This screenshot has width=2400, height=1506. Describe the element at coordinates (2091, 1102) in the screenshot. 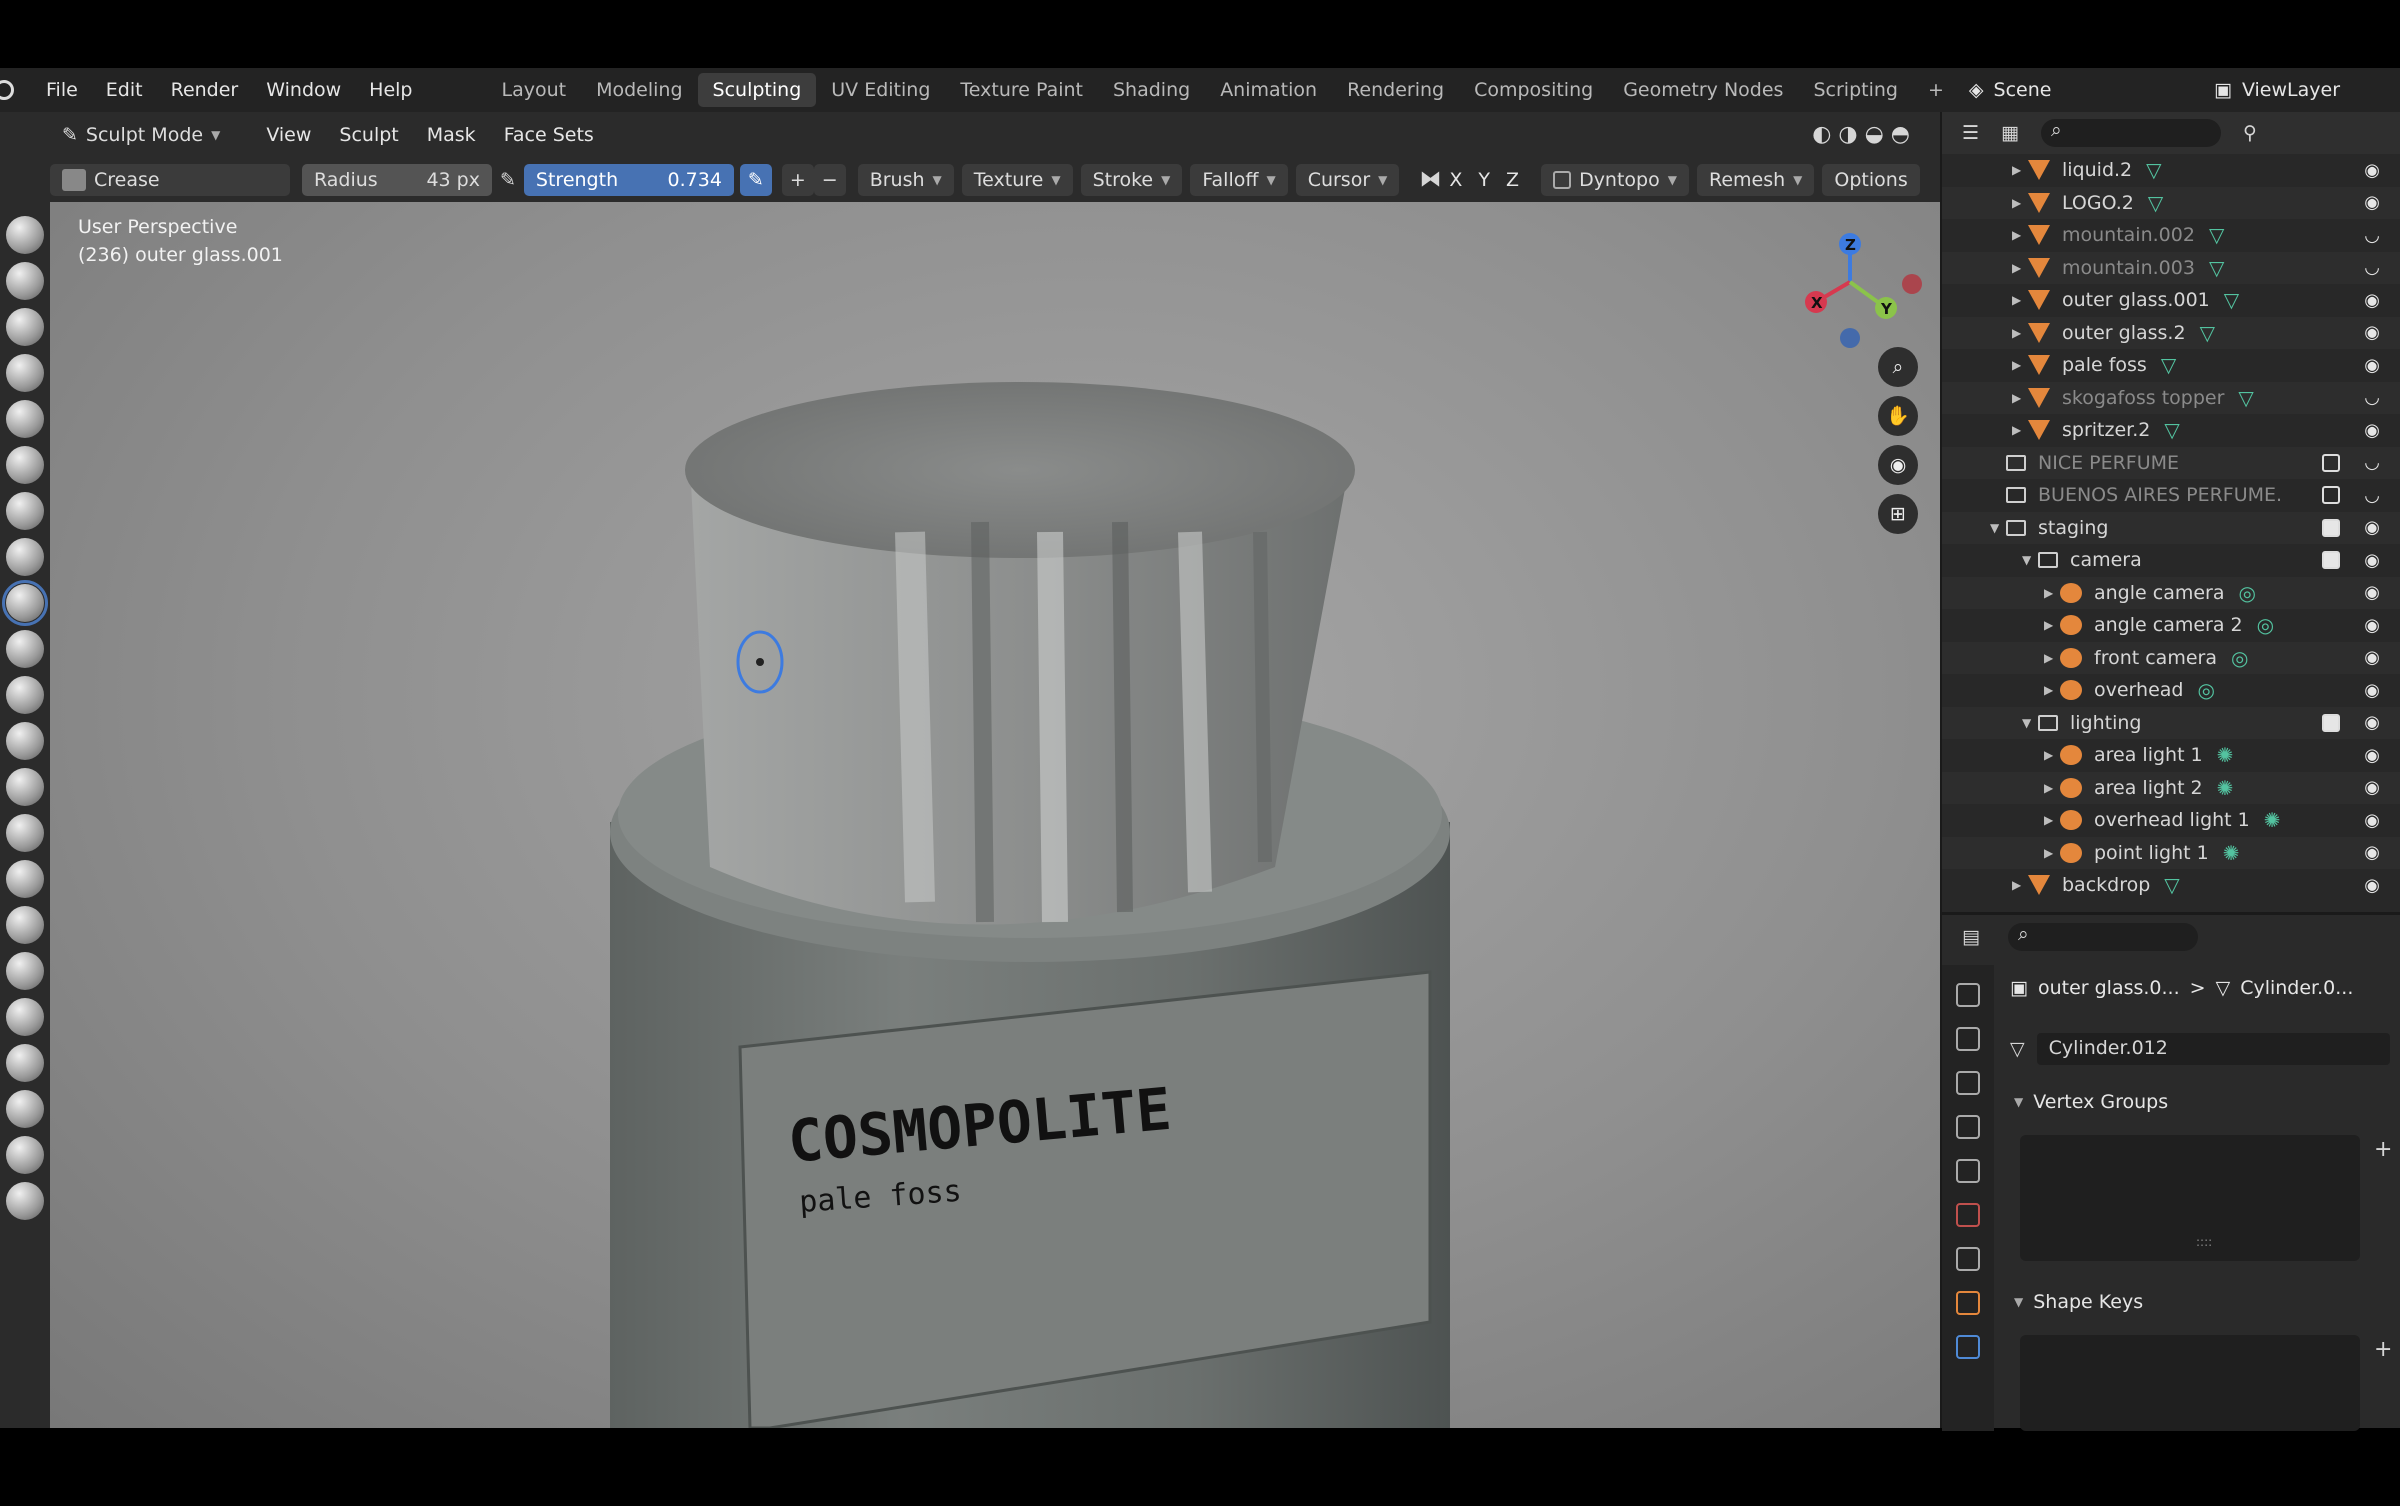

I see `vertex-groups-panel-header: ▼ Vertex Groups` at that location.